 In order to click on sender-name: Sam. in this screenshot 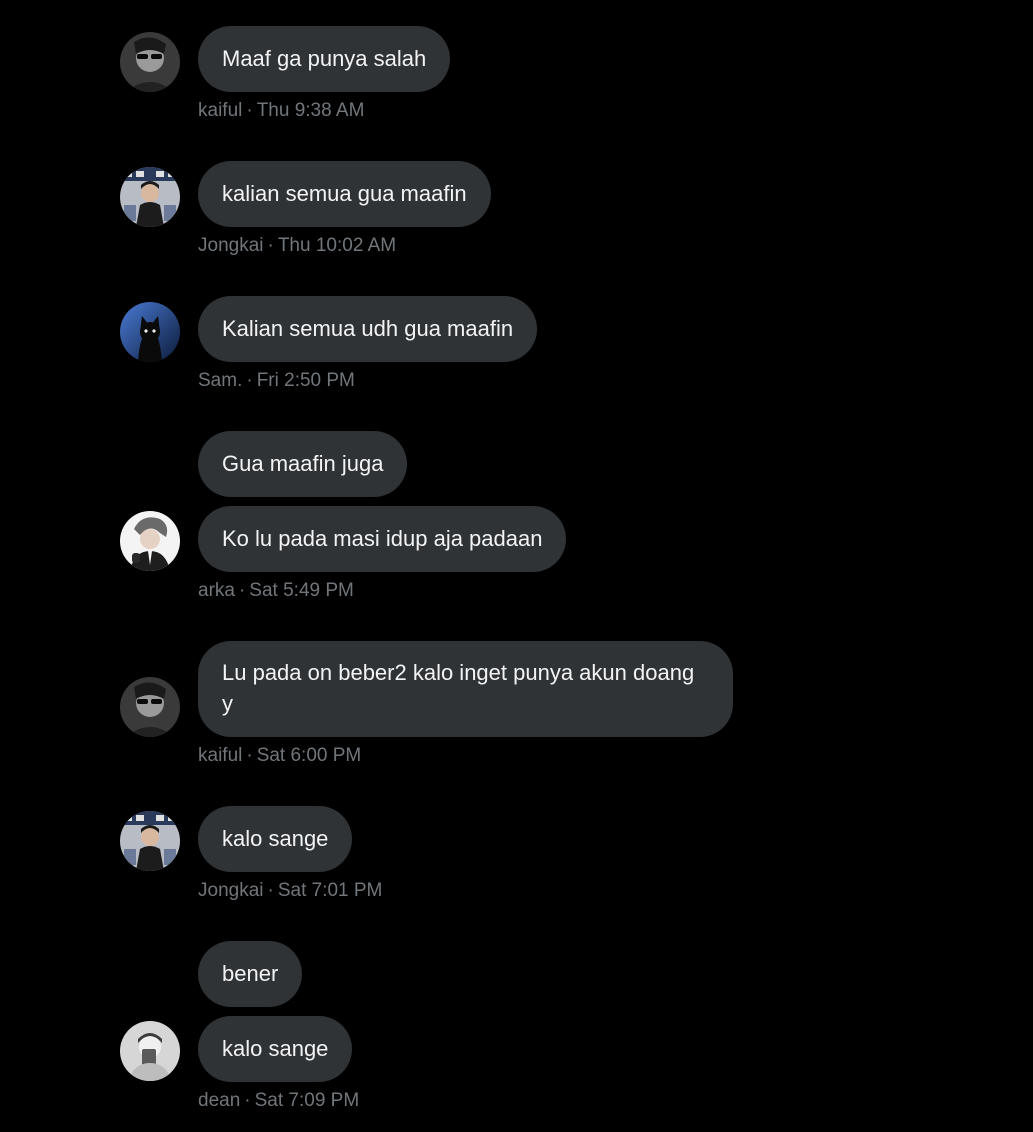, I will do `click(220, 380)`.